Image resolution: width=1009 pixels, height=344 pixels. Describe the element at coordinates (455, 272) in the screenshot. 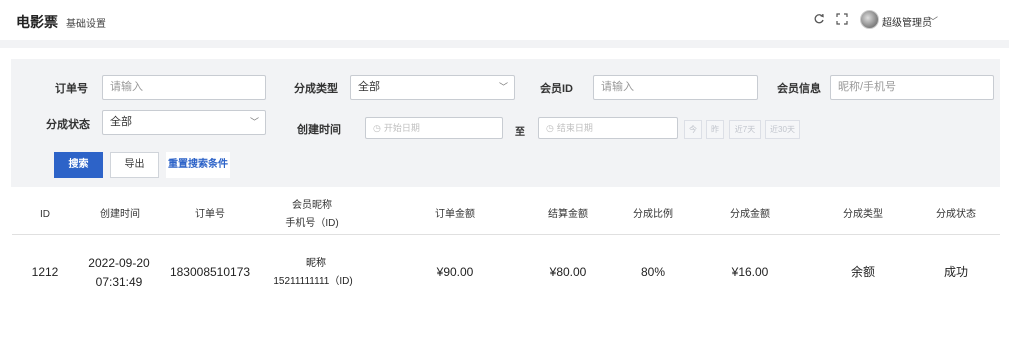

I see `cell-order-amount: ¥90.00` at that location.